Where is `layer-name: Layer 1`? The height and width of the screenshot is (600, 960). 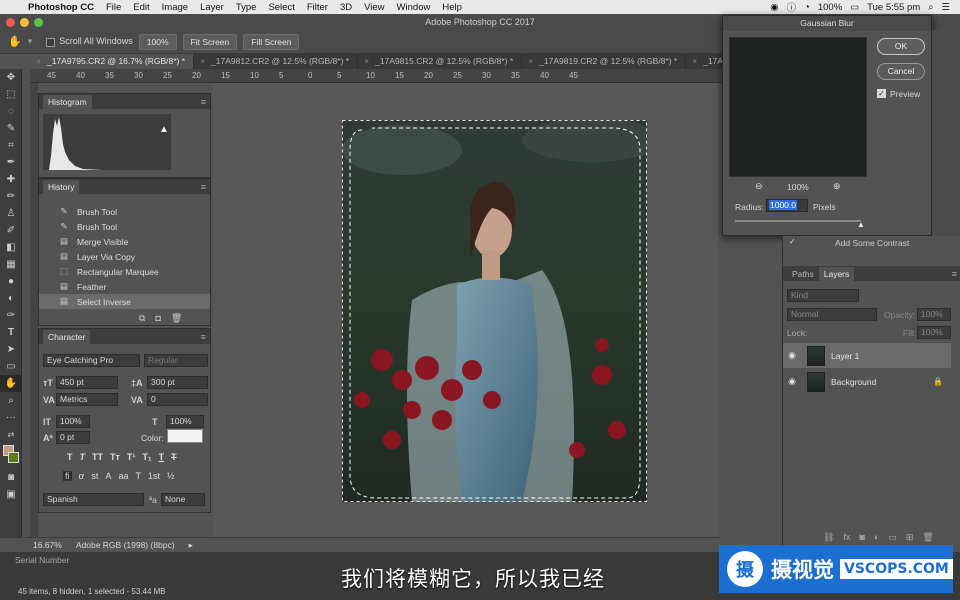
layer-name: Layer 1 is located at coordinates (845, 356).